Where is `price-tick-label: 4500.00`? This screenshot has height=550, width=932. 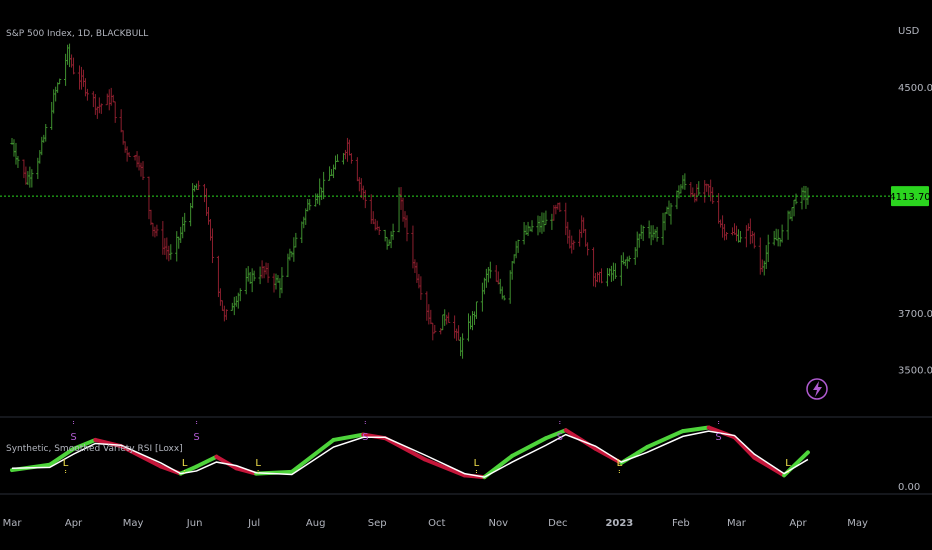
price-tick-label: 4500.00 is located at coordinates (915, 88).